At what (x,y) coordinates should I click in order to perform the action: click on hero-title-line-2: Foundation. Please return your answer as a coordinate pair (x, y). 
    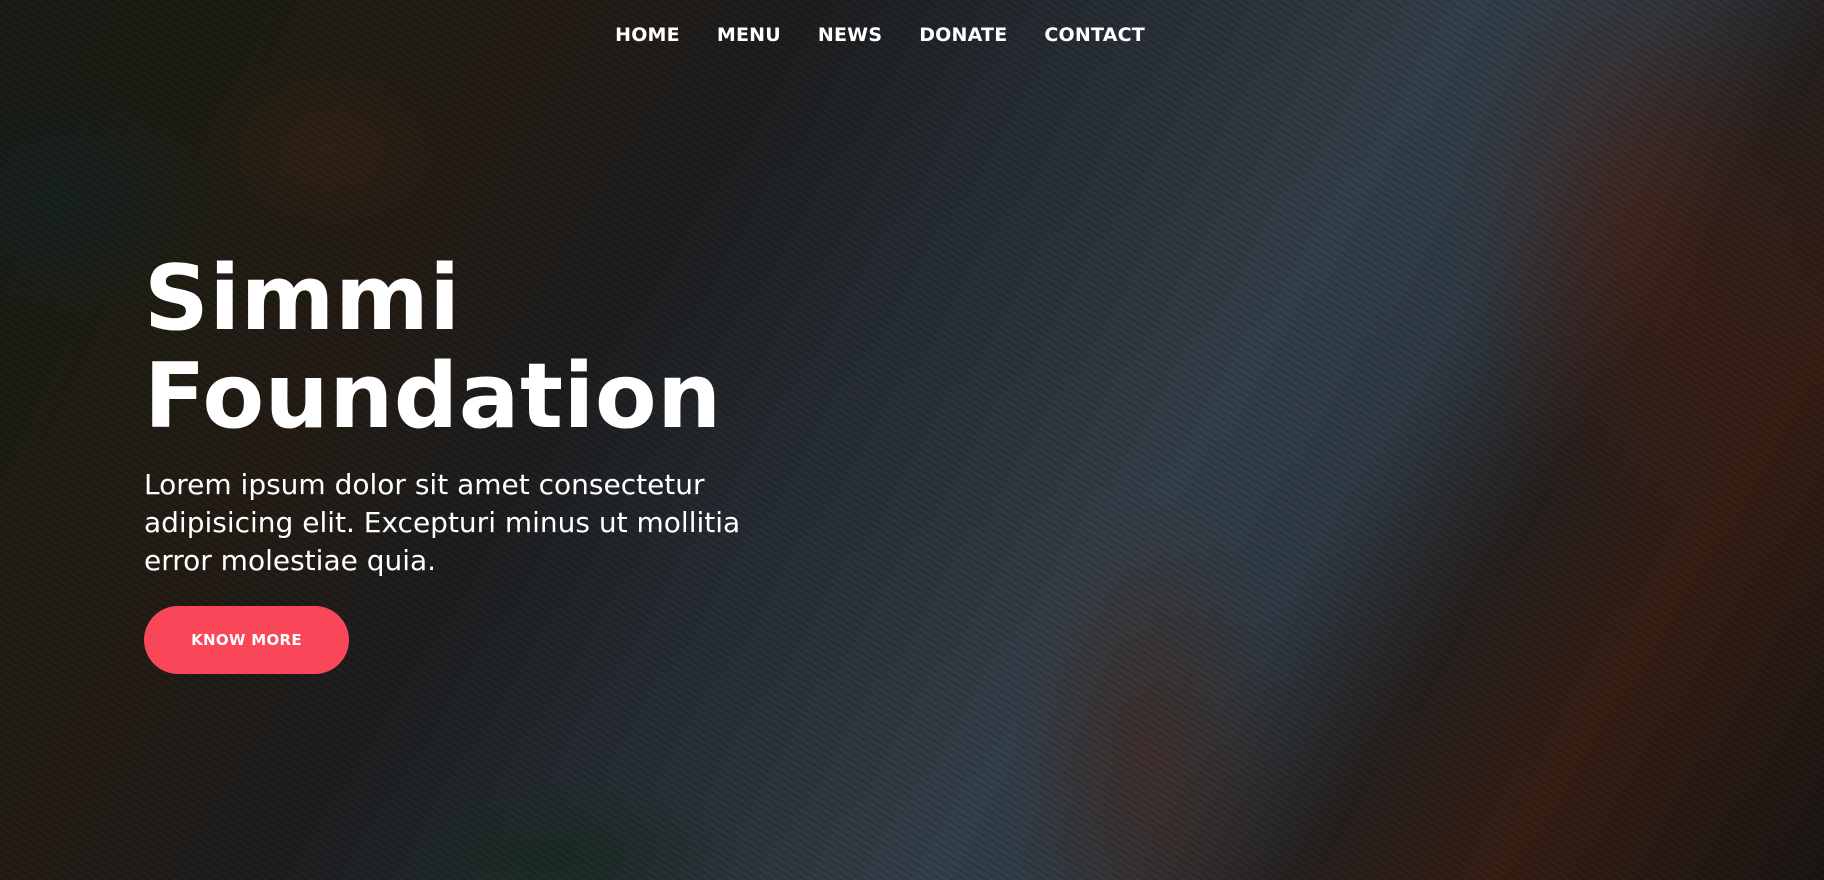
    Looking at the image, I should click on (433, 396).